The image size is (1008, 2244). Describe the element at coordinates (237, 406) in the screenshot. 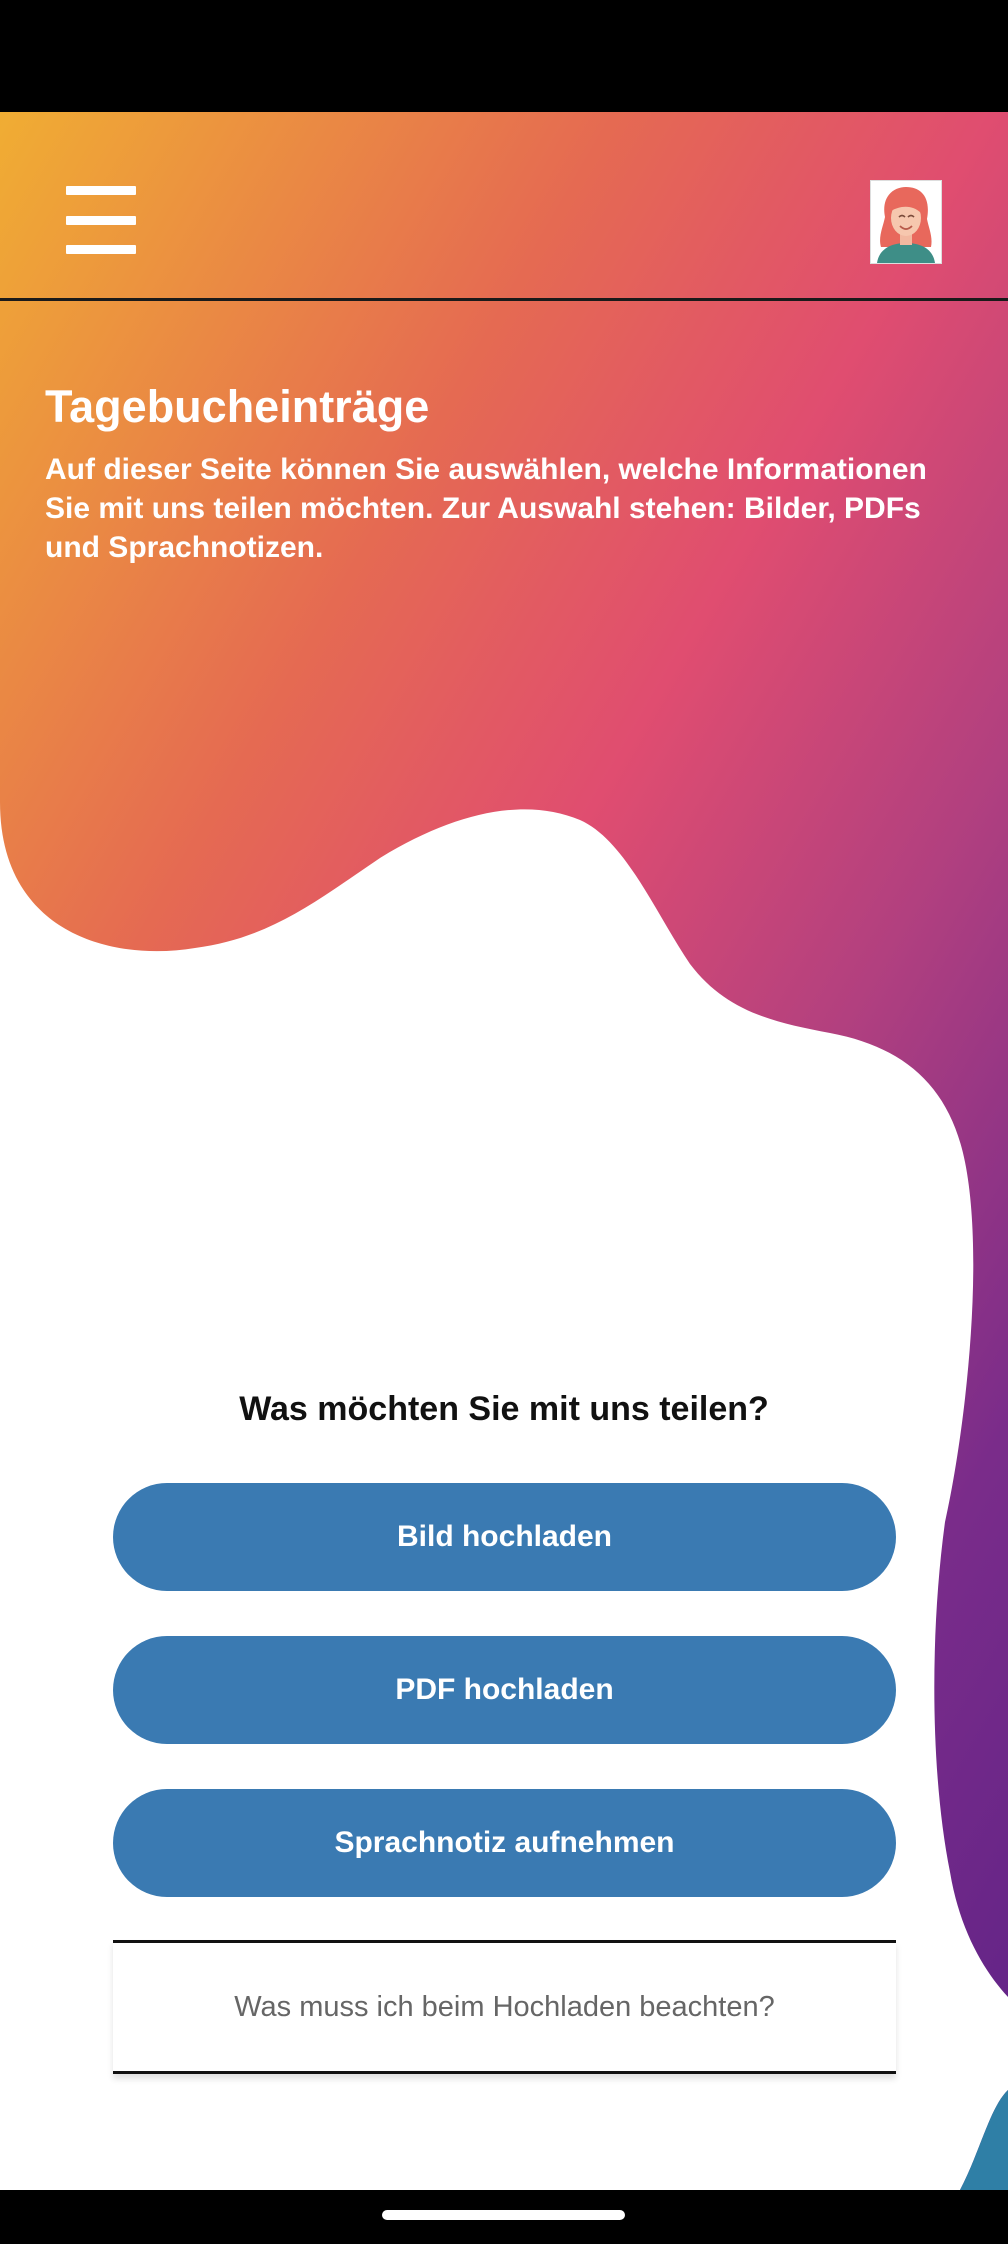

I see `page-title: Tagebucheinträge` at that location.